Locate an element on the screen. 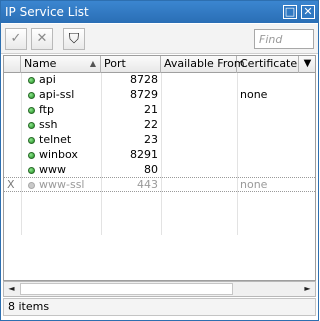 The height and width of the screenshot is (321, 320). row-flag: X is located at coordinates (11, 184).